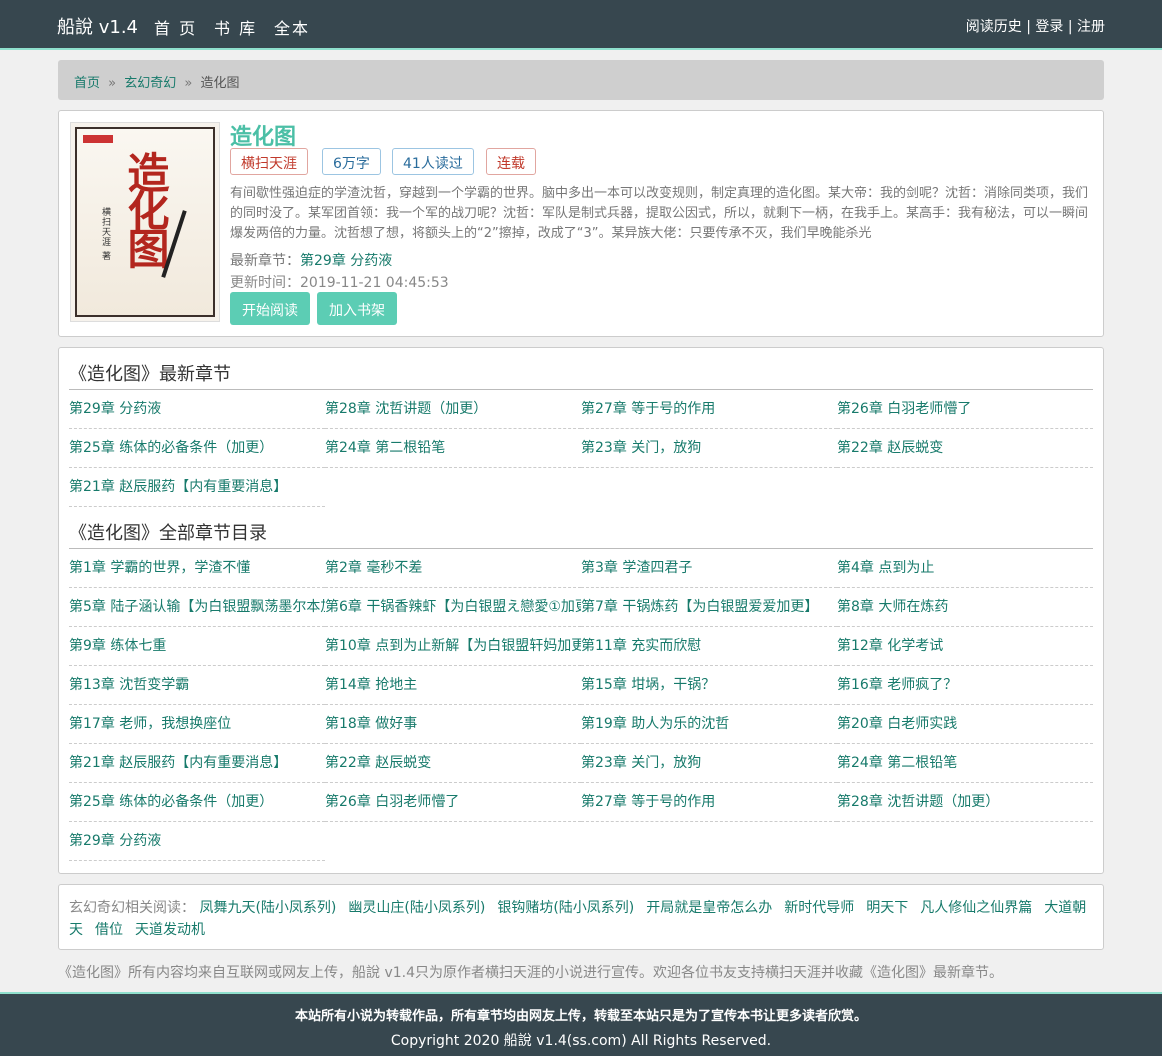 This screenshot has width=1162, height=1056. I want to click on chapter-link: 第1章 学霸的世界，学渣不懂, so click(159, 568).